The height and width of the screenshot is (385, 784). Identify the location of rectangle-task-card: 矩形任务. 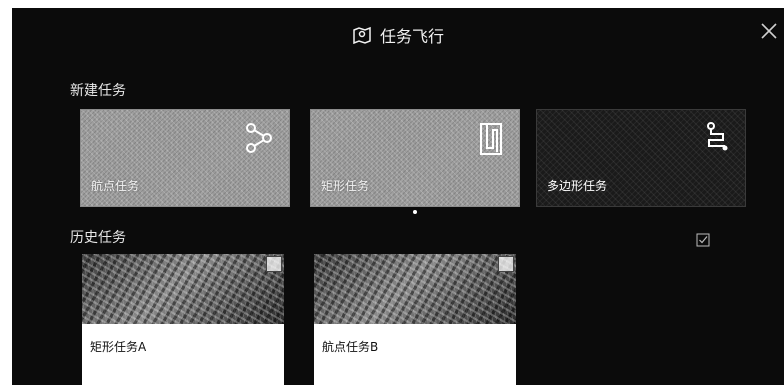
(415, 158).